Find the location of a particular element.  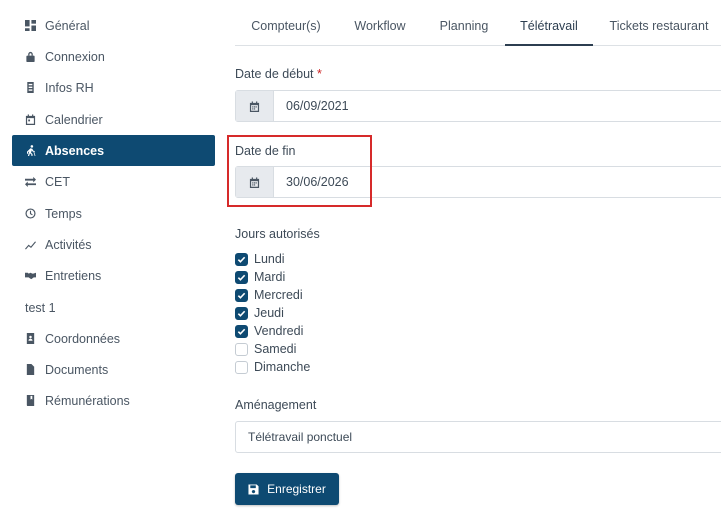

sidebar-item-documents: Documents is located at coordinates (113, 369).